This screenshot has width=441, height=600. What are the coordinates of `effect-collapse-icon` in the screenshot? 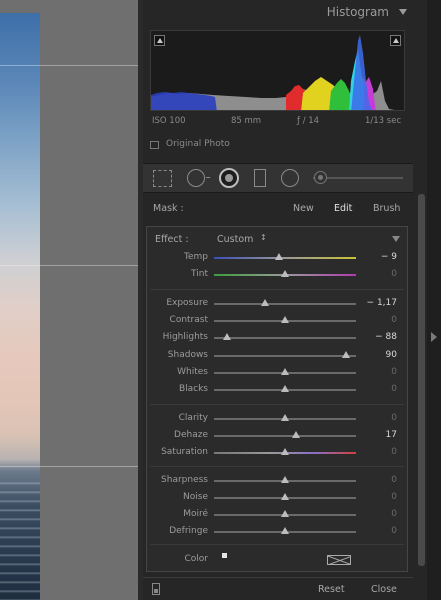 It's located at (396, 239).